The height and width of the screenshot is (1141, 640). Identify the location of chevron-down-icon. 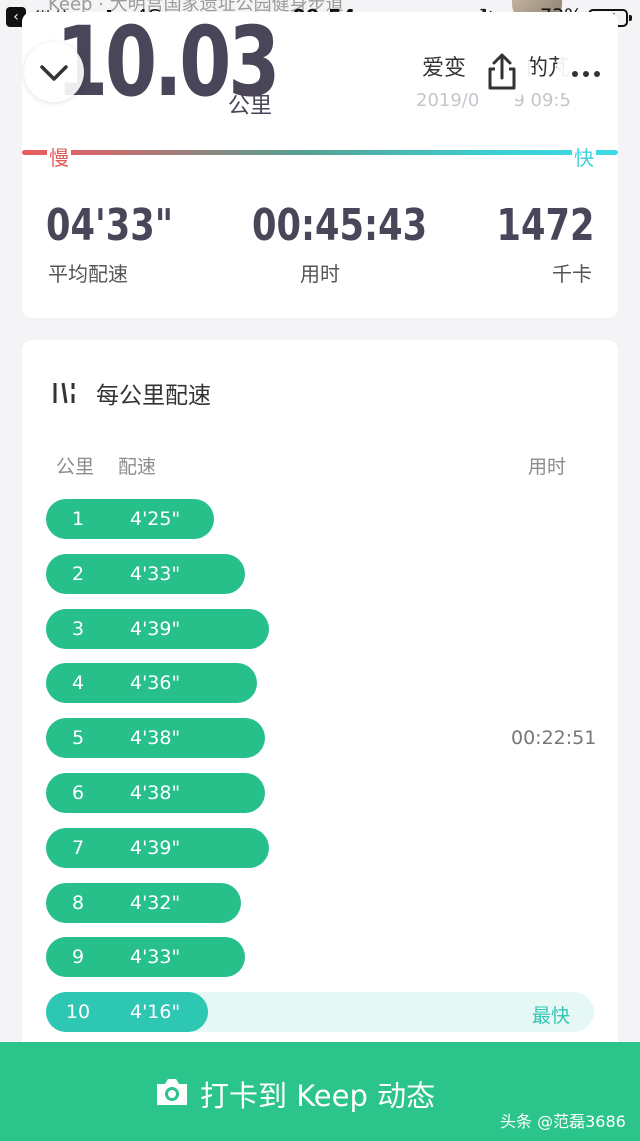
(54, 73).